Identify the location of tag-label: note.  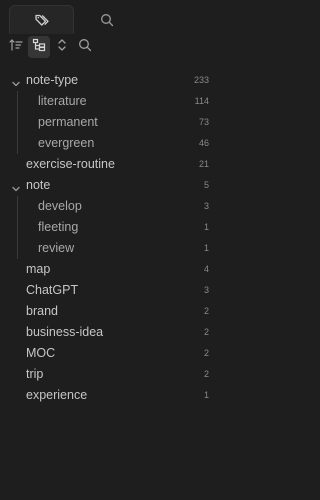
(38, 185).